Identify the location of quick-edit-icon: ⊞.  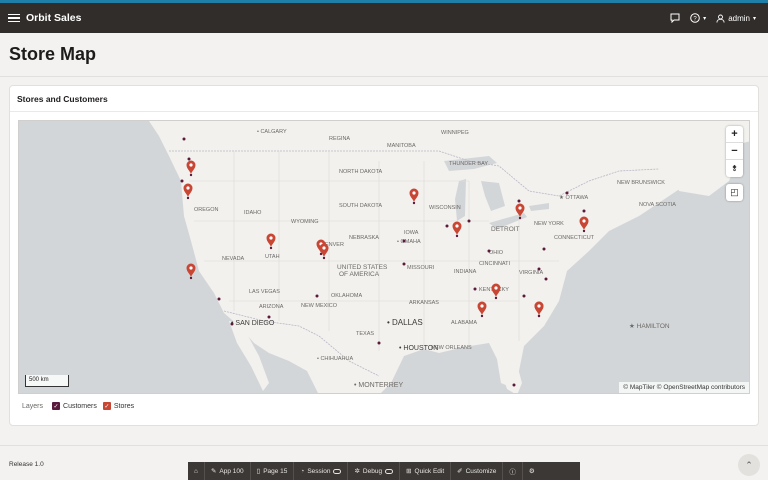
(409, 471).